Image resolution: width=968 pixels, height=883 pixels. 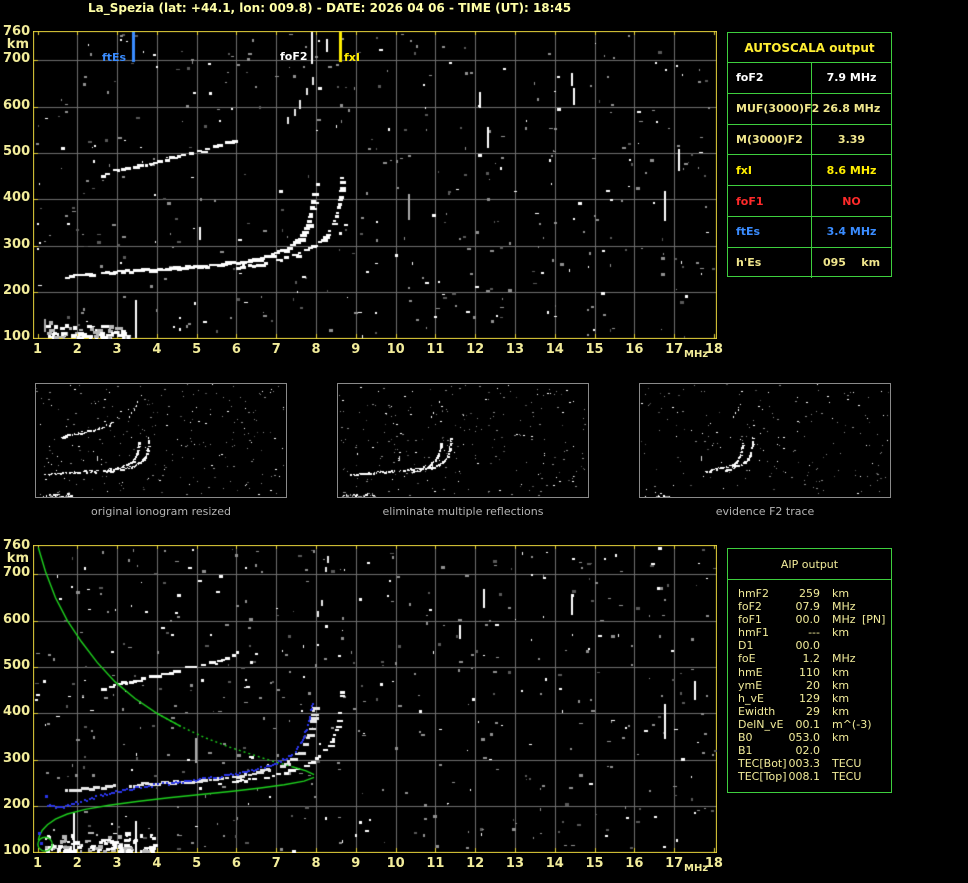 What do you see at coordinates (696, 868) in the screenshot?
I see `x-axis-unit-1: MHz` at bounding box center [696, 868].